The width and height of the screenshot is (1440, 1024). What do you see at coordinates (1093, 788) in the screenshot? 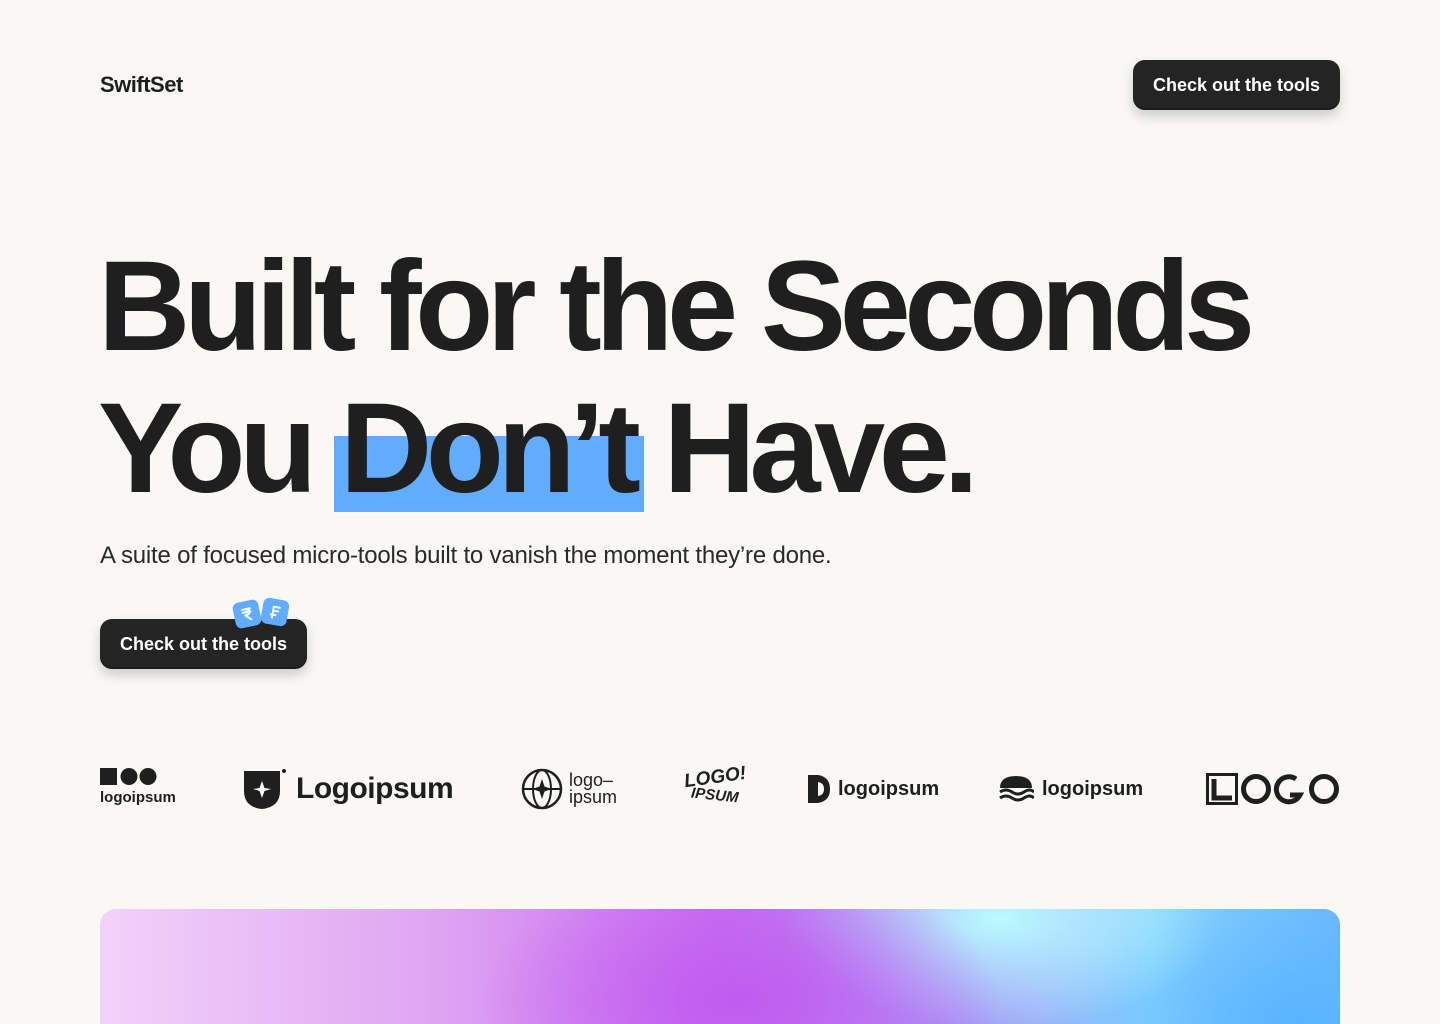
I see `logo-6-text: logoipsum` at bounding box center [1093, 788].